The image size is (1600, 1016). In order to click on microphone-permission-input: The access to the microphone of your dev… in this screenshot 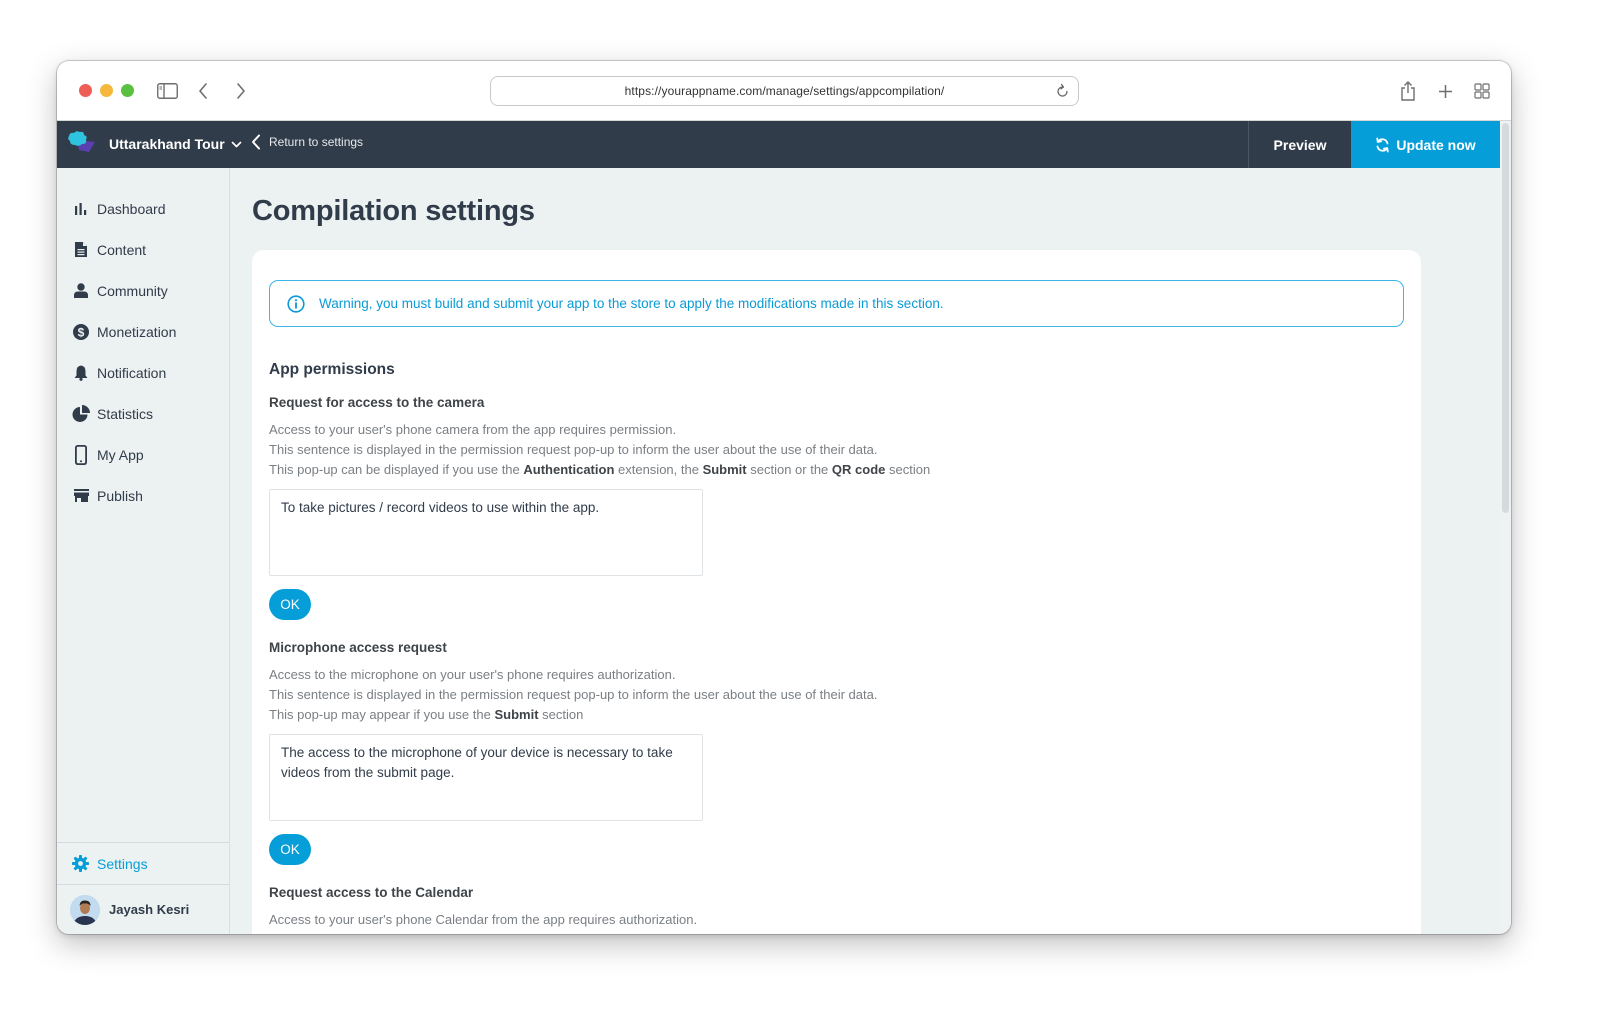, I will do `click(486, 777)`.